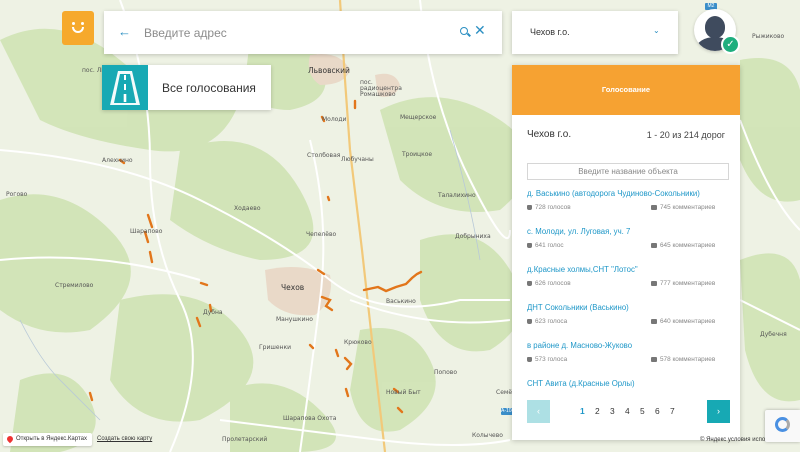  I want to click on place-label: Васькино, so click(401, 301).